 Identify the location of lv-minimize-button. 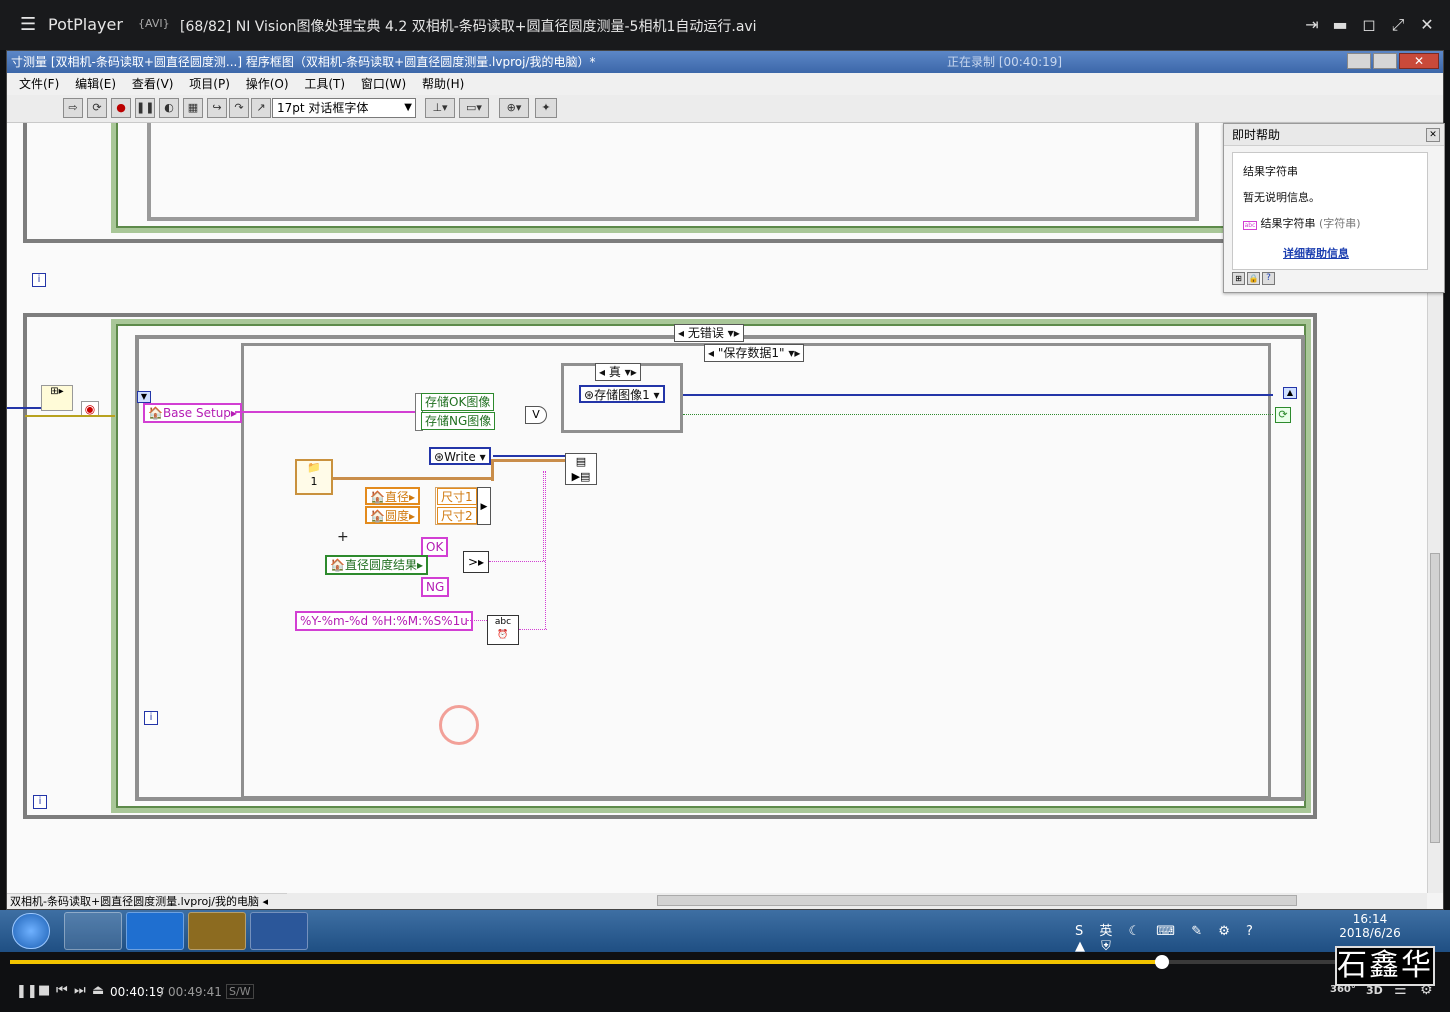
(1359, 61).